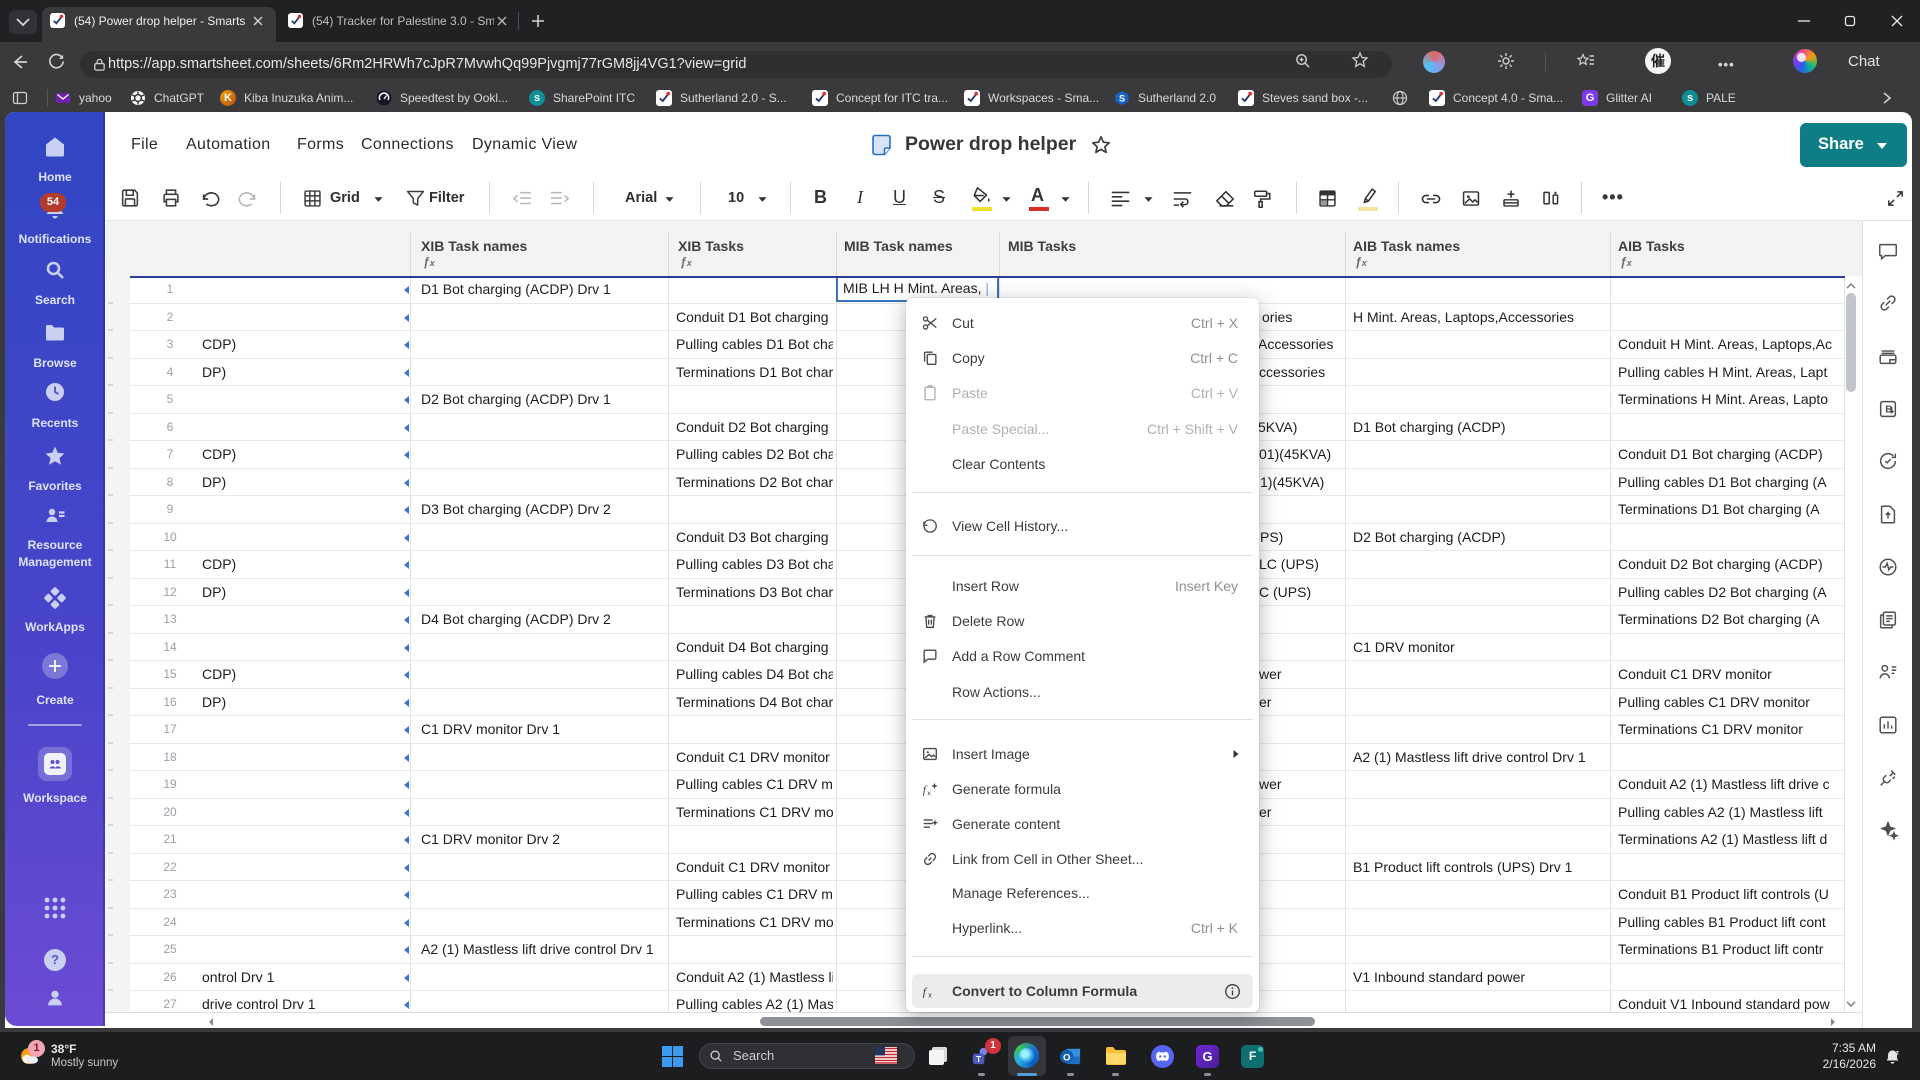 The height and width of the screenshot is (1080, 1920). Describe the element at coordinates (1898, 1053) in the screenshot. I see `svg-text: z` at that location.